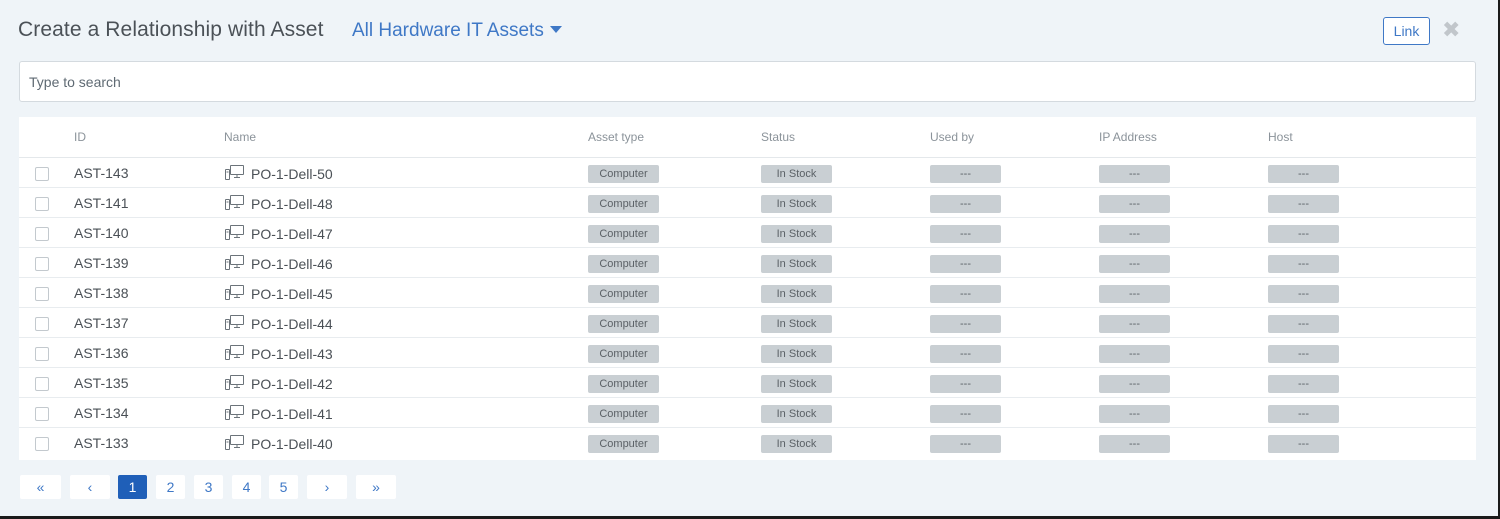 This screenshot has height=519, width=1500. Describe the element at coordinates (292, 204) in the screenshot. I see `asset-name: PO-1-Dell-48` at that location.